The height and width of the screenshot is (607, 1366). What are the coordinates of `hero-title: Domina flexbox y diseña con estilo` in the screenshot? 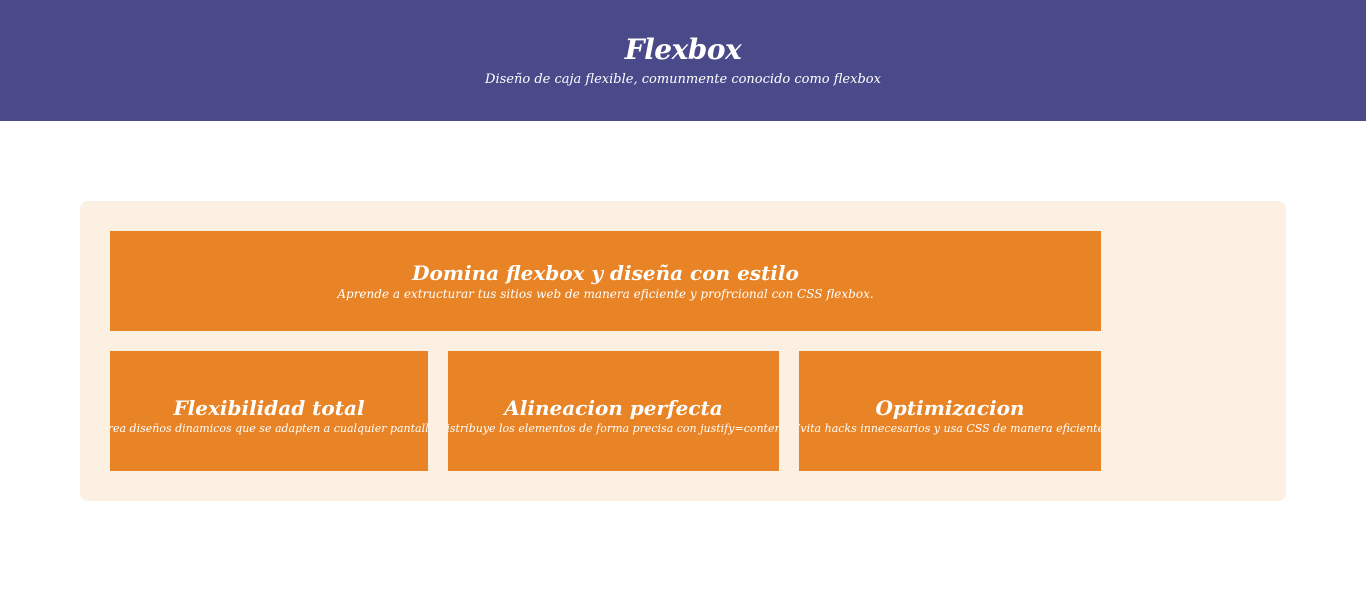 It's located at (605, 273).